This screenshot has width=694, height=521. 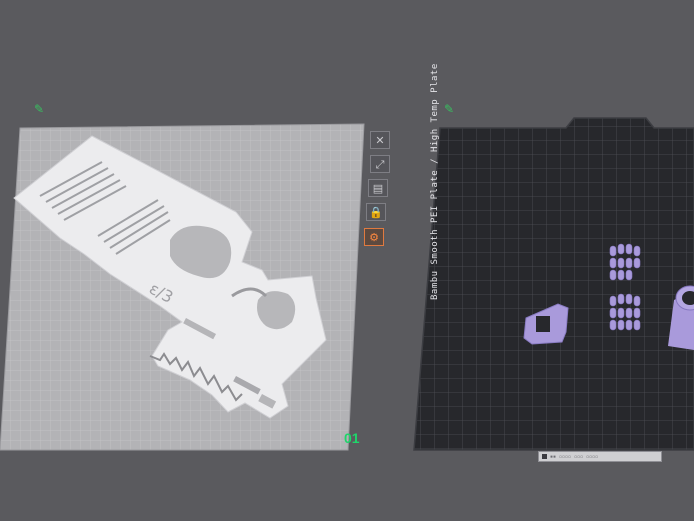 What do you see at coordinates (600, 456) in the screenshot?
I see `plate-status-bar: ▪▪ ▫▫▫▫ ▫▫▫ ▫▫▫▫` at bounding box center [600, 456].